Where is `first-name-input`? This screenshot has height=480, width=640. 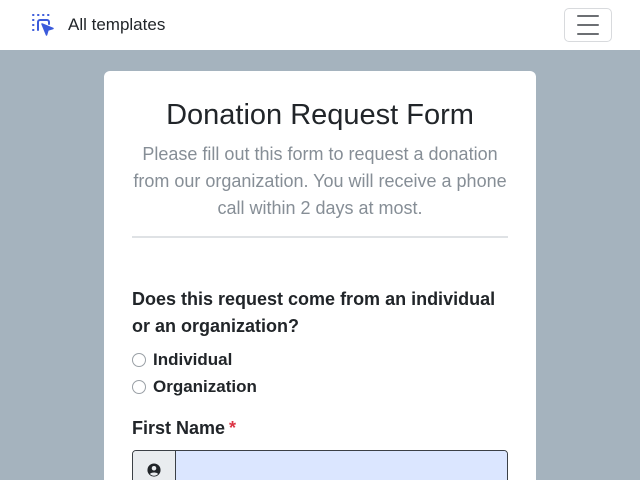 first-name-input is located at coordinates (341, 465).